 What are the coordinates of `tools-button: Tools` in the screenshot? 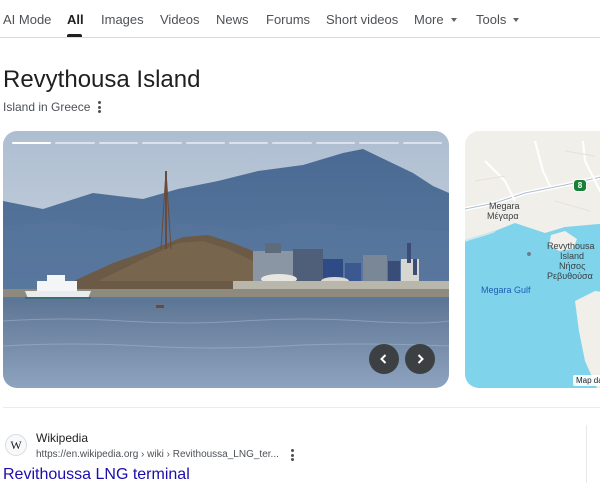 It's located at (498, 19).